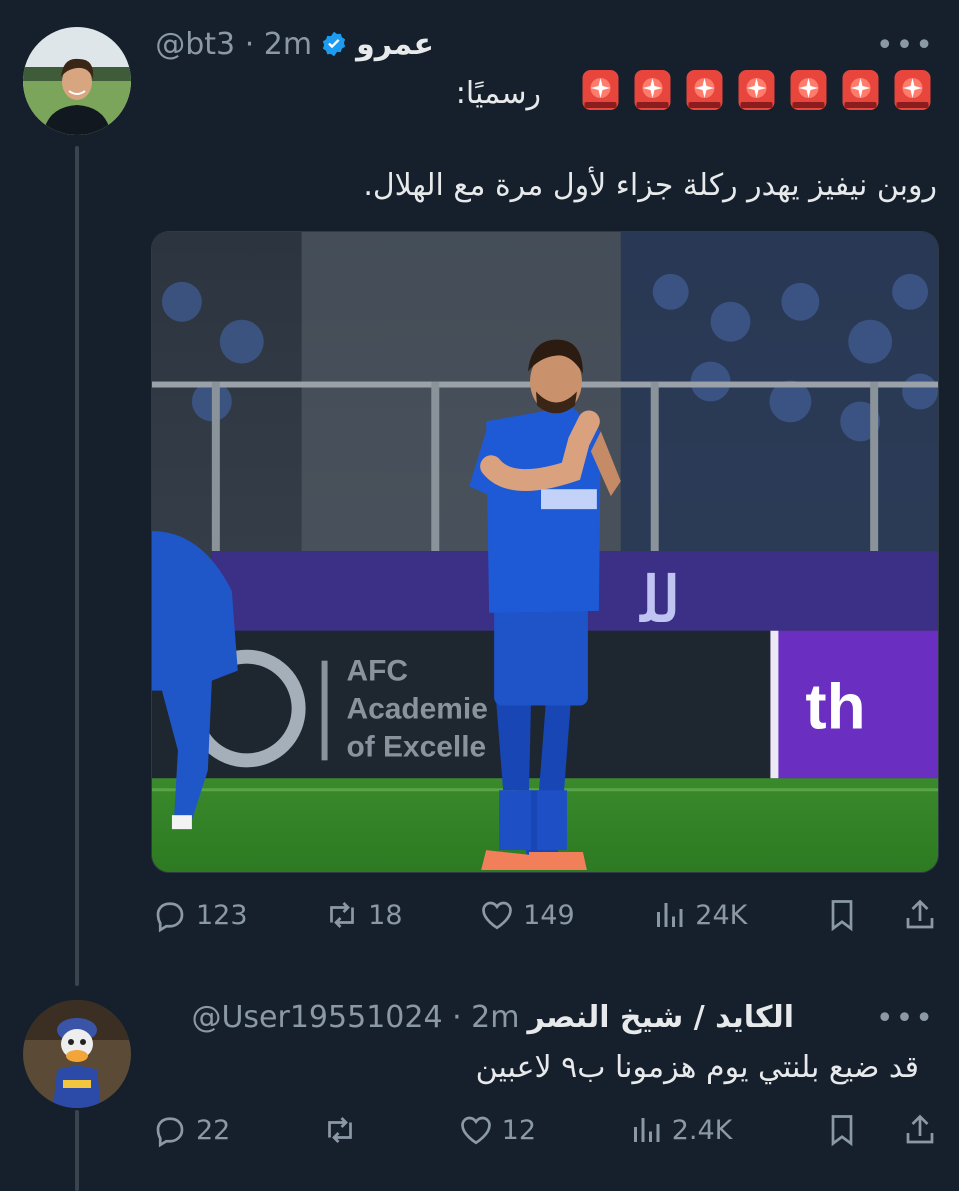  I want to click on views-button: 2.4K, so click(680, 1130).